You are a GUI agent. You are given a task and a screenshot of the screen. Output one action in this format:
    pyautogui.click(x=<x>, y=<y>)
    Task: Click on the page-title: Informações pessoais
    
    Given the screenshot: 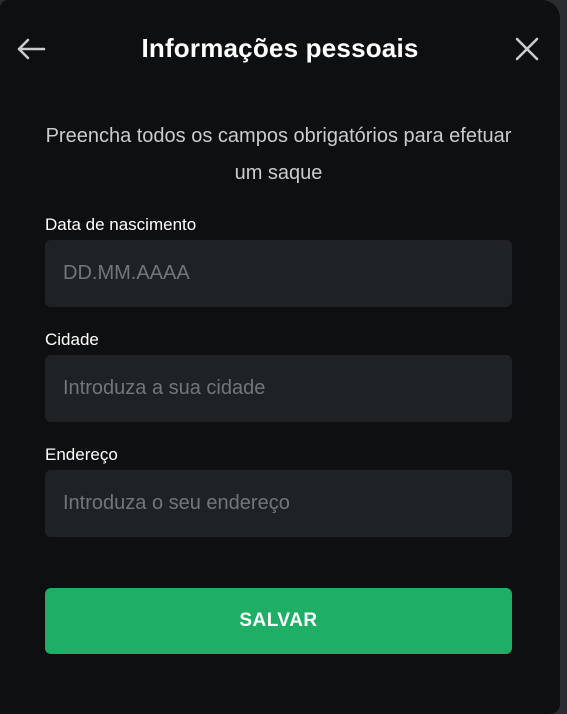 What is the action you would take?
    pyautogui.click(x=280, y=48)
    